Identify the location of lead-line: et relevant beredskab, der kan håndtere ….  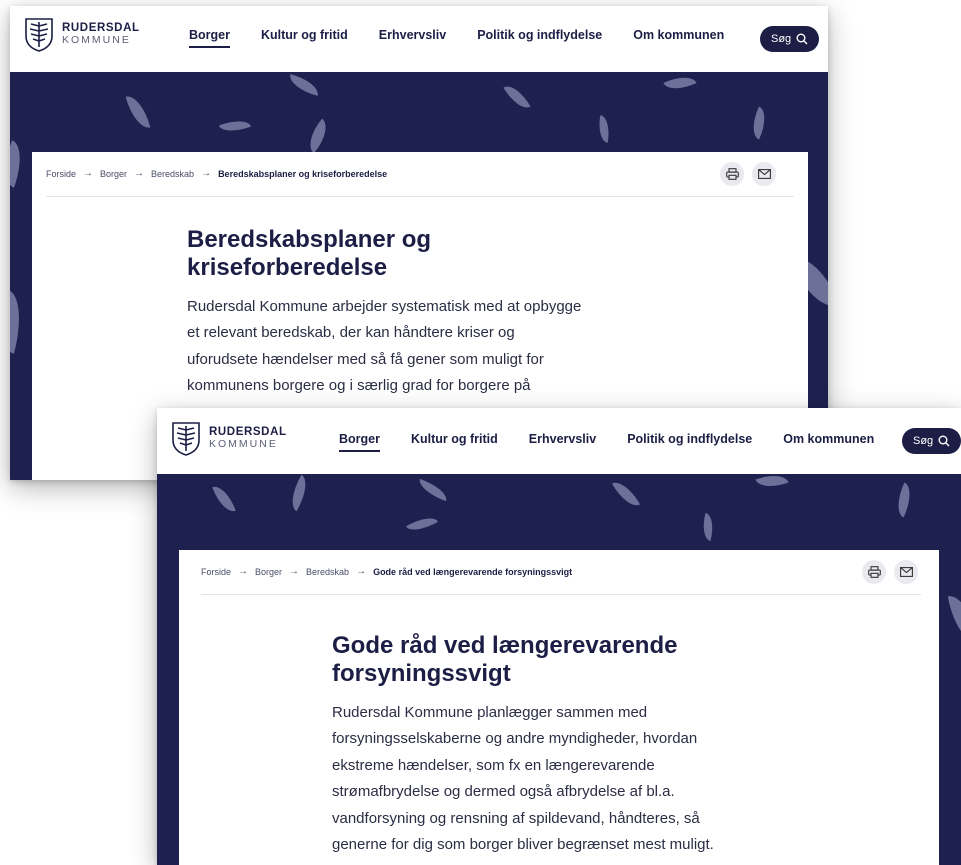
(351, 333).